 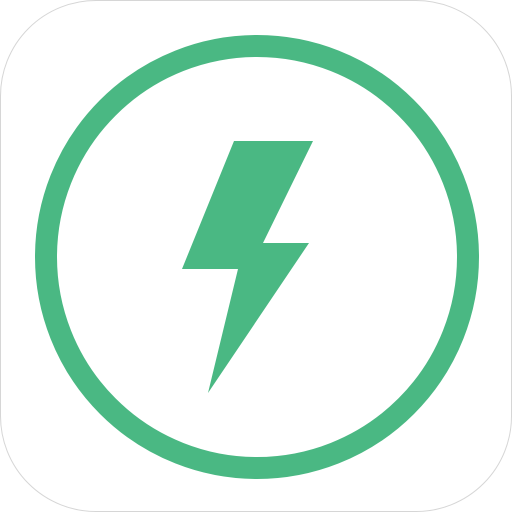 What do you see at coordinates (247, 267) in the screenshot?
I see `lightning-bolt-icon` at bounding box center [247, 267].